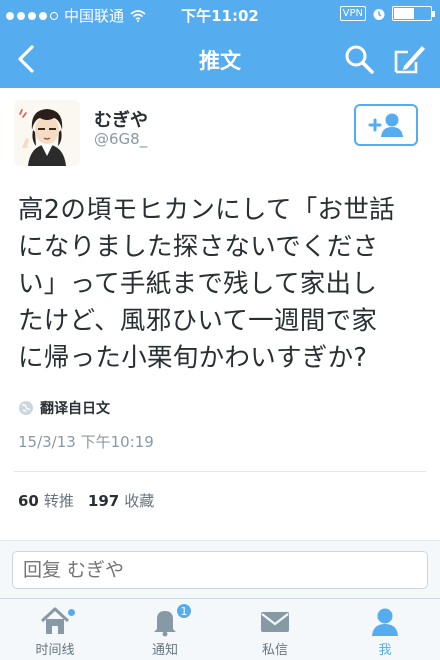 This screenshot has width=440, height=660. I want to click on tweet-line: になりました探さないでくださ, so click(198, 247).